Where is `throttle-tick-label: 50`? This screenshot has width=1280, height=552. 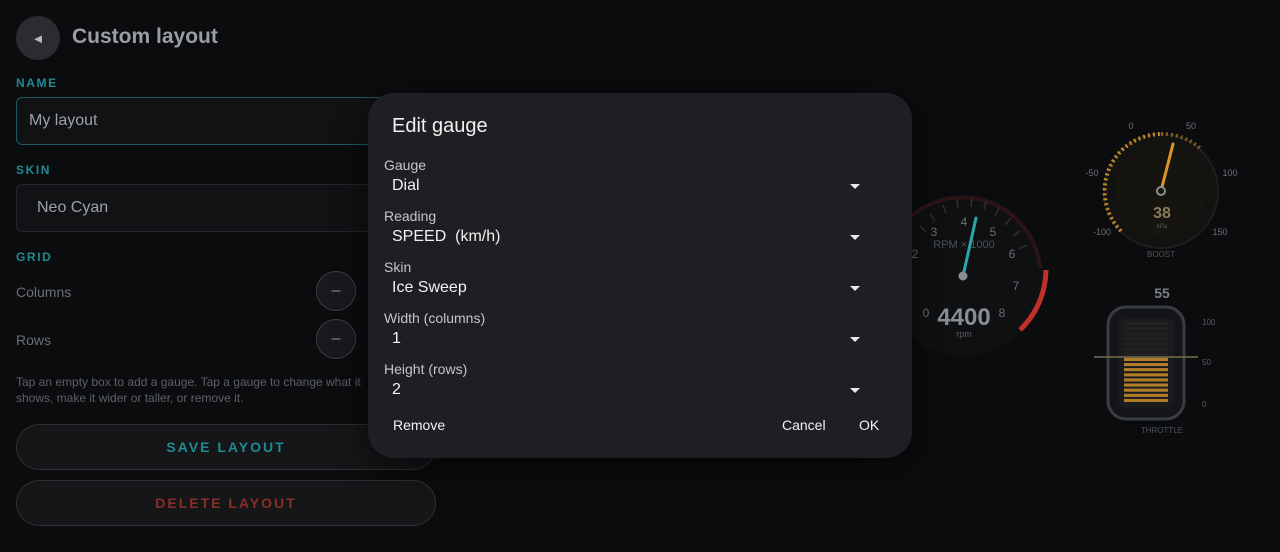 throttle-tick-label: 50 is located at coordinates (1206, 362).